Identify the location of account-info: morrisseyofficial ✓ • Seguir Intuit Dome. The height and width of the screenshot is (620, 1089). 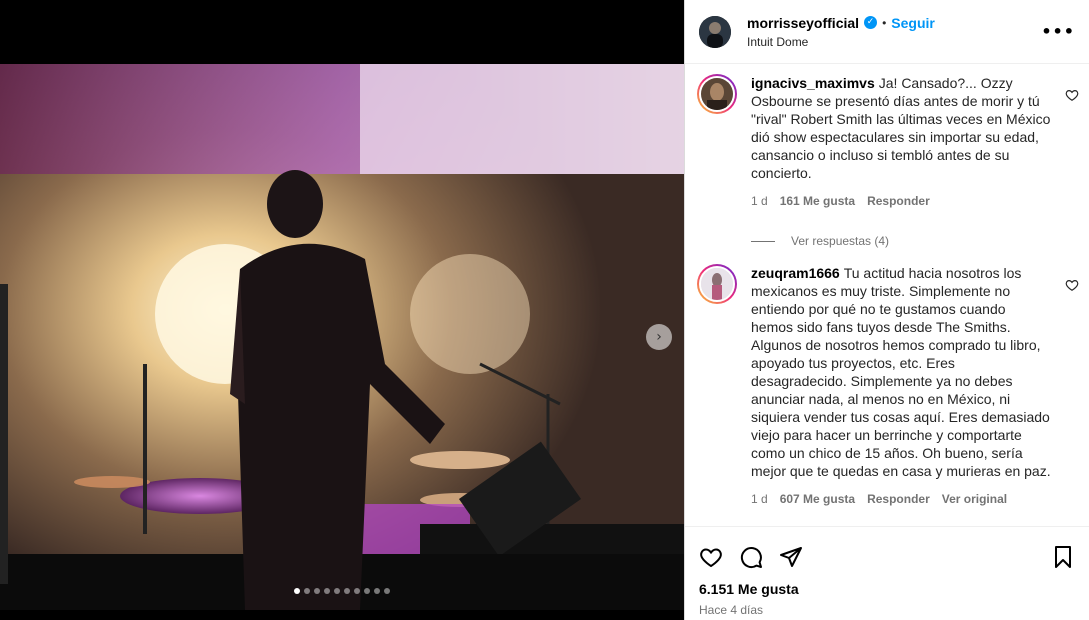
(841, 32).